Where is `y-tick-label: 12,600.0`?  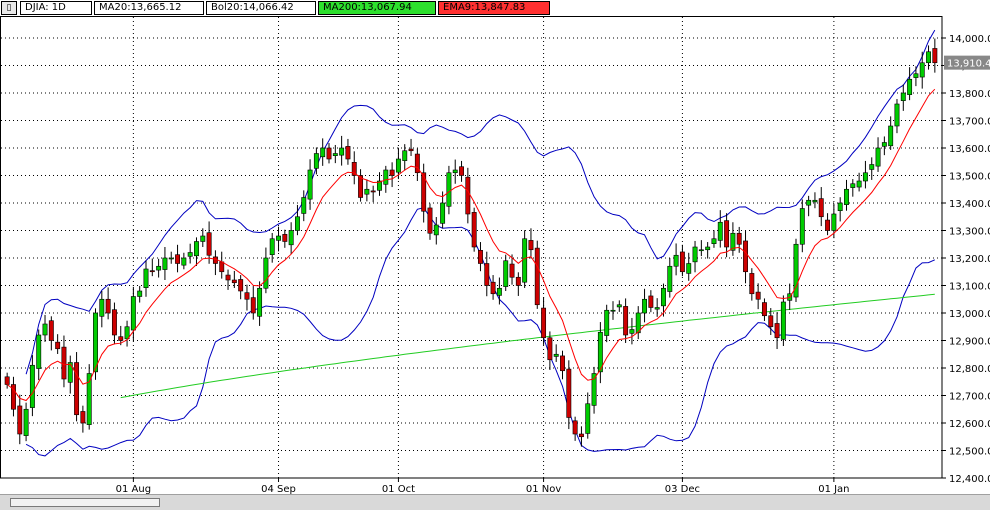 y-tick-label: 12,600.0 is located at coordinates (969, 424).